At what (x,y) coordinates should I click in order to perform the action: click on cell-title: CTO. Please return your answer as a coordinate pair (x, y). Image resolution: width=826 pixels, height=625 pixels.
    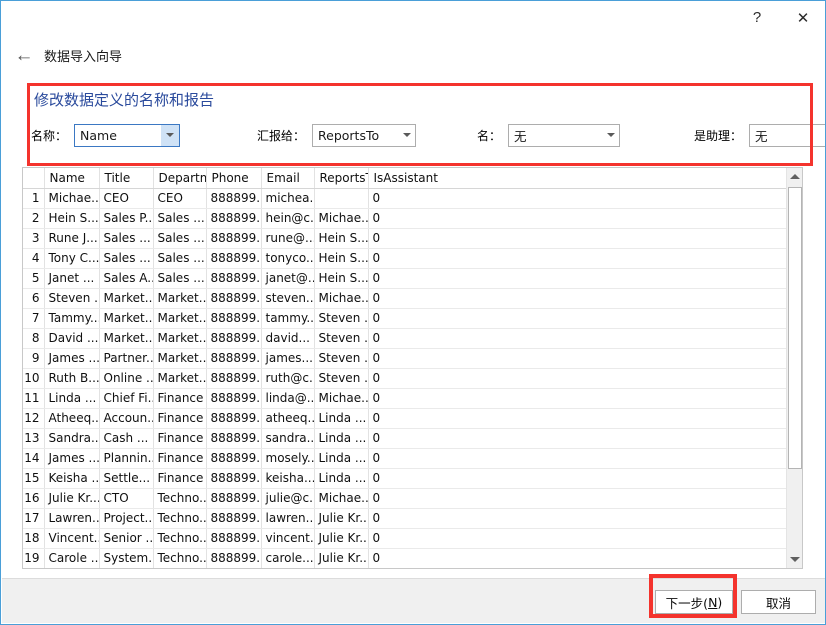
    Looking at the image, I should click on (126, 498).